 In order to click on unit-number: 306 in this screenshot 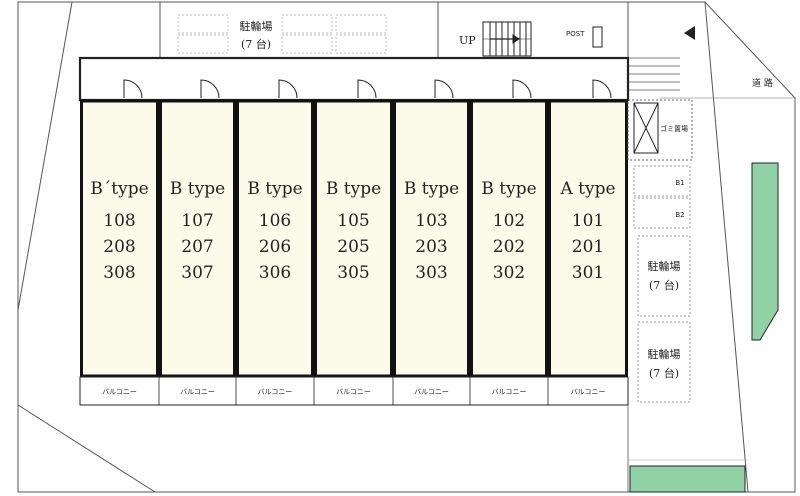, I will do `click(275, 273)`.